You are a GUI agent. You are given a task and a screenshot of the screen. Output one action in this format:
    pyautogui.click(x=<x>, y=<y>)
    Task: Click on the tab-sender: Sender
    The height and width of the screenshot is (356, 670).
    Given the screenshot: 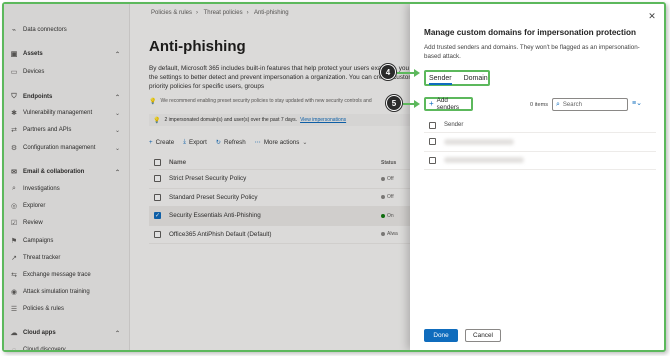 What is the action you would take?
    pyautogui.click(x=440, y=80)
    